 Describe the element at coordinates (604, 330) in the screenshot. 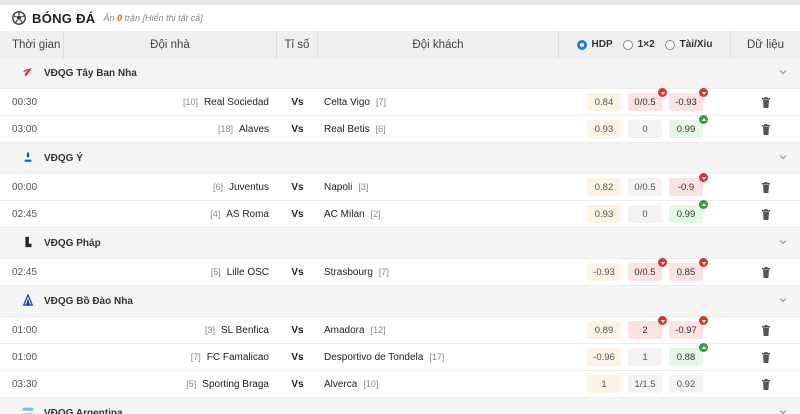

I see `odds-cell: 0.89` at that location.